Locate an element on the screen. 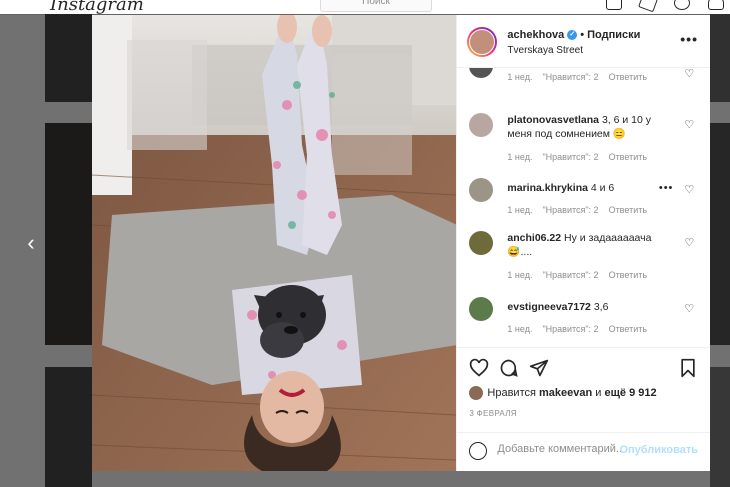 This screenshot has height=487, width=730. more-options-icon: ••• is located at coordinates (689, 39).